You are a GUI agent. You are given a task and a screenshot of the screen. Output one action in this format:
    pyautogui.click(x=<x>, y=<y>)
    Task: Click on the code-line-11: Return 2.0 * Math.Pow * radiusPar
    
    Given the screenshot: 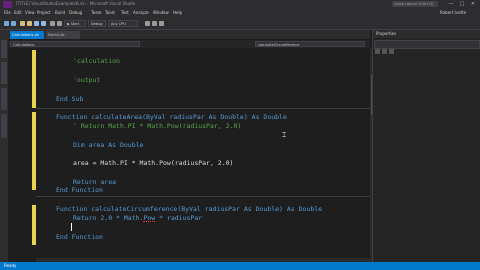 What is the action you would take?
    pyautogui.click(x=138, y=218)
    